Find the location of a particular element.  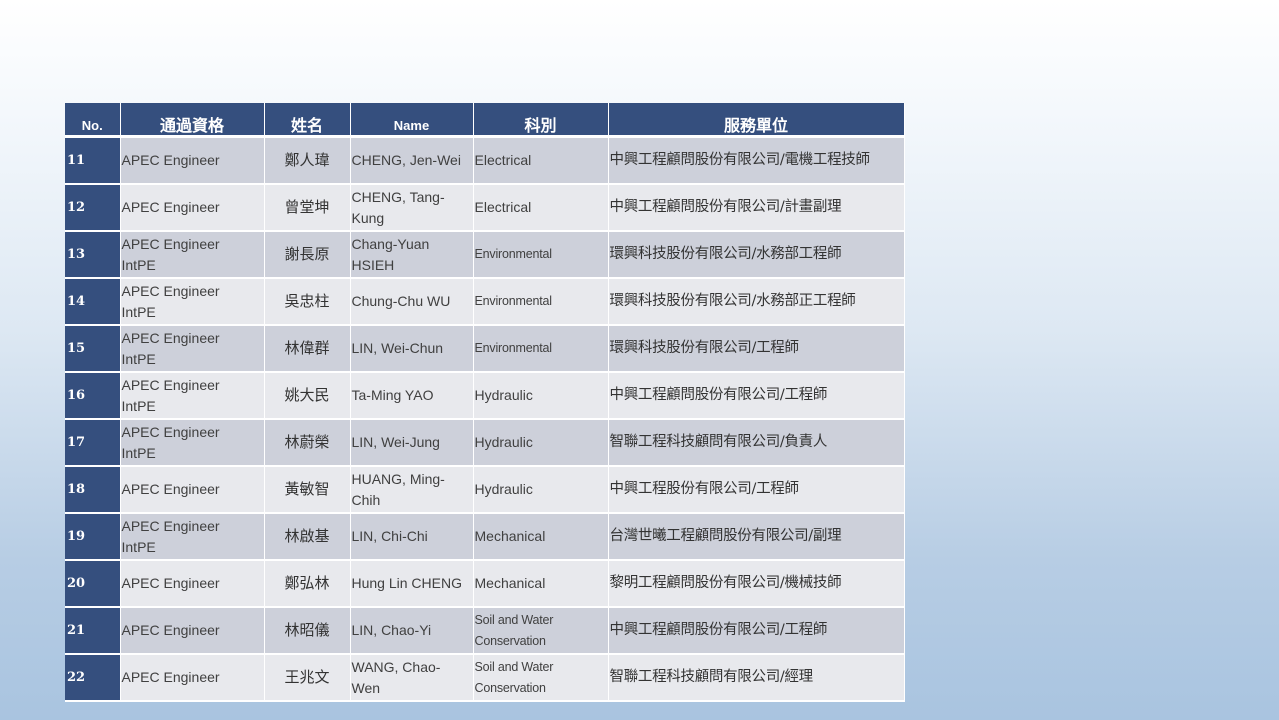

organization-cell: 黎明工程顧問股份有限公司/機械技師 is located at coordinates (756, 584).